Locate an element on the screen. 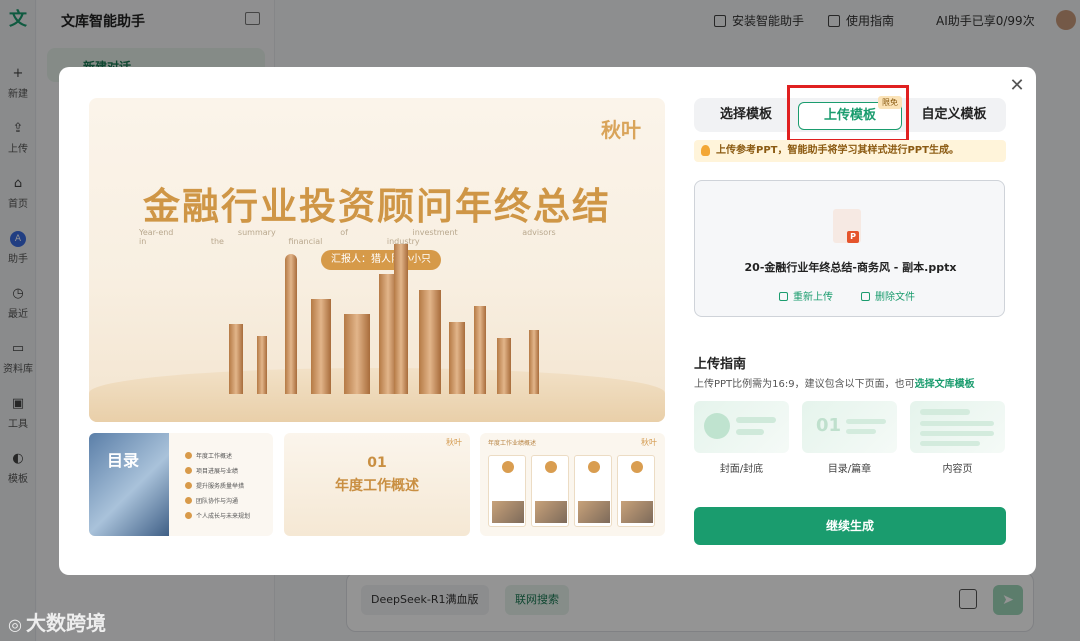 The height and width of the screenshot is (641, 1080). guide-card-number: 01 is located at coordinates (829, 425).